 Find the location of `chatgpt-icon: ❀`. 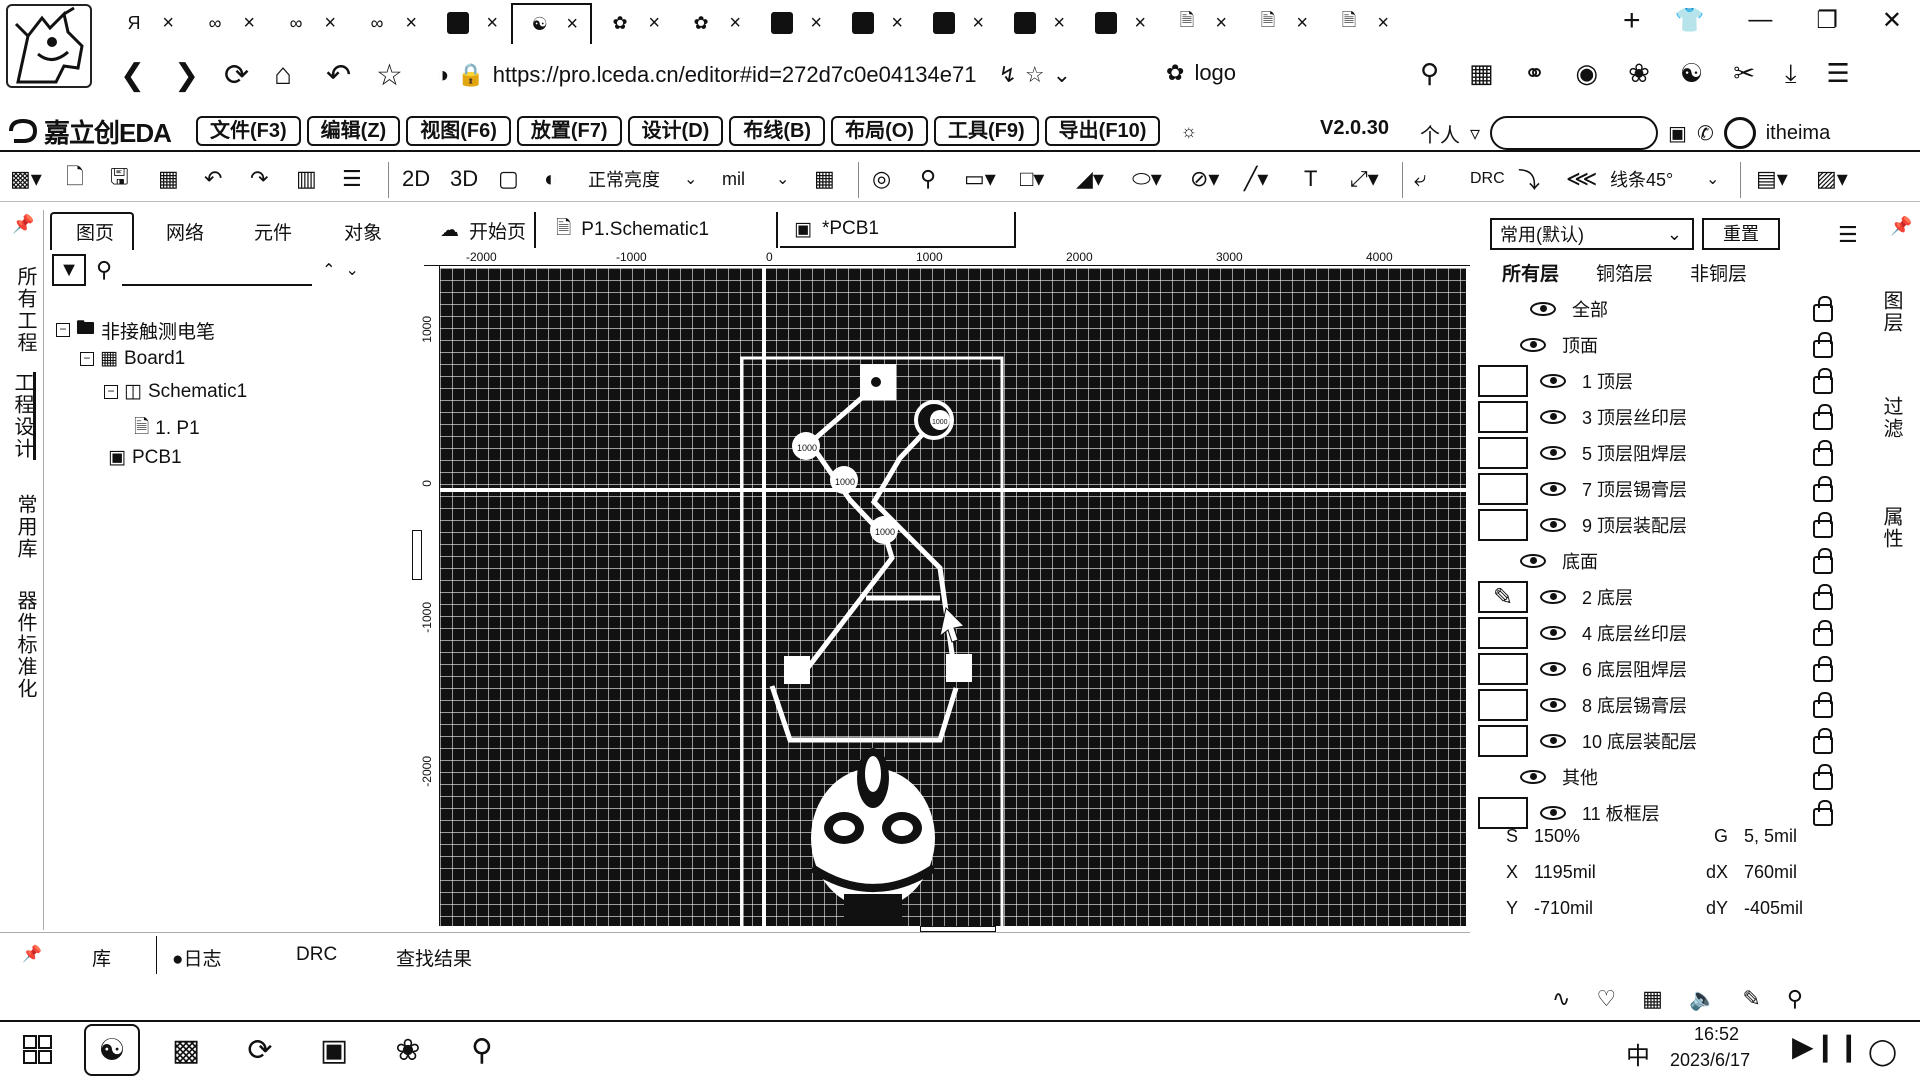

chatgpt-icon: ❀ is located at coordinates (1639, 74).